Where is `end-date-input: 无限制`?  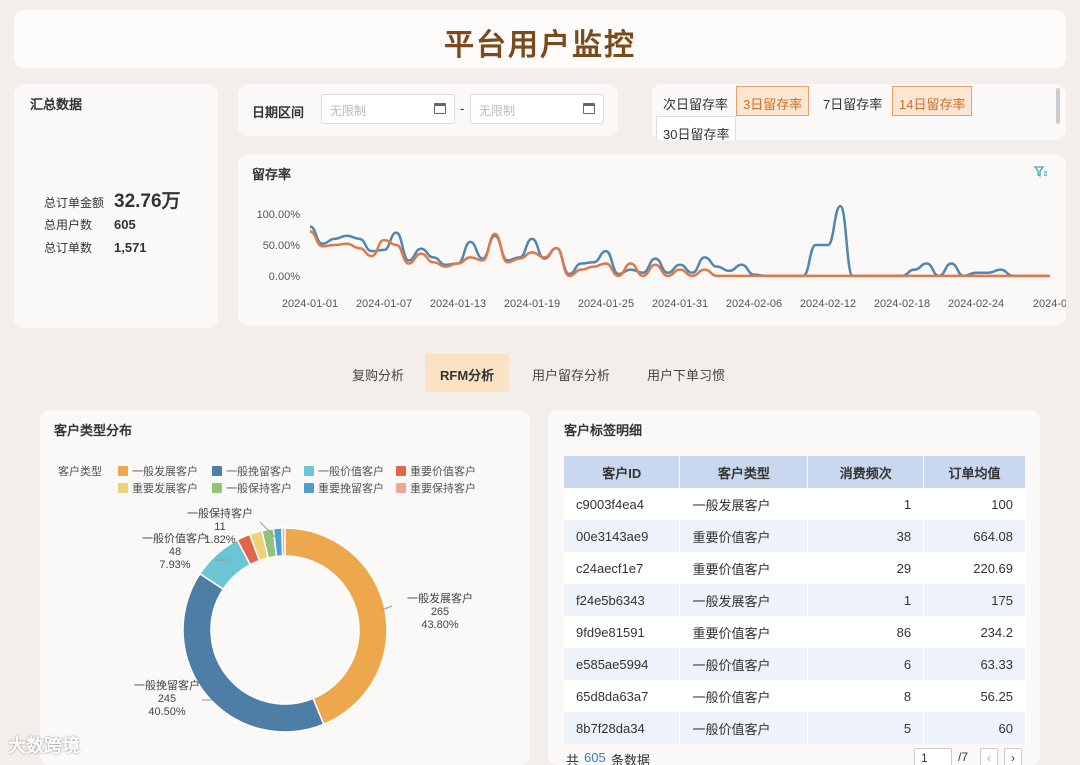
end-date-input: 无限制 is located at coordinates (537, 109).